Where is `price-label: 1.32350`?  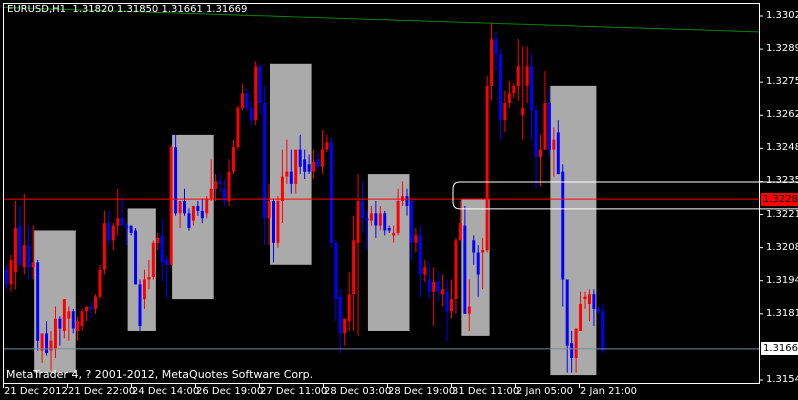 price-label: 1.32350 is located at coordinates (782, 181).